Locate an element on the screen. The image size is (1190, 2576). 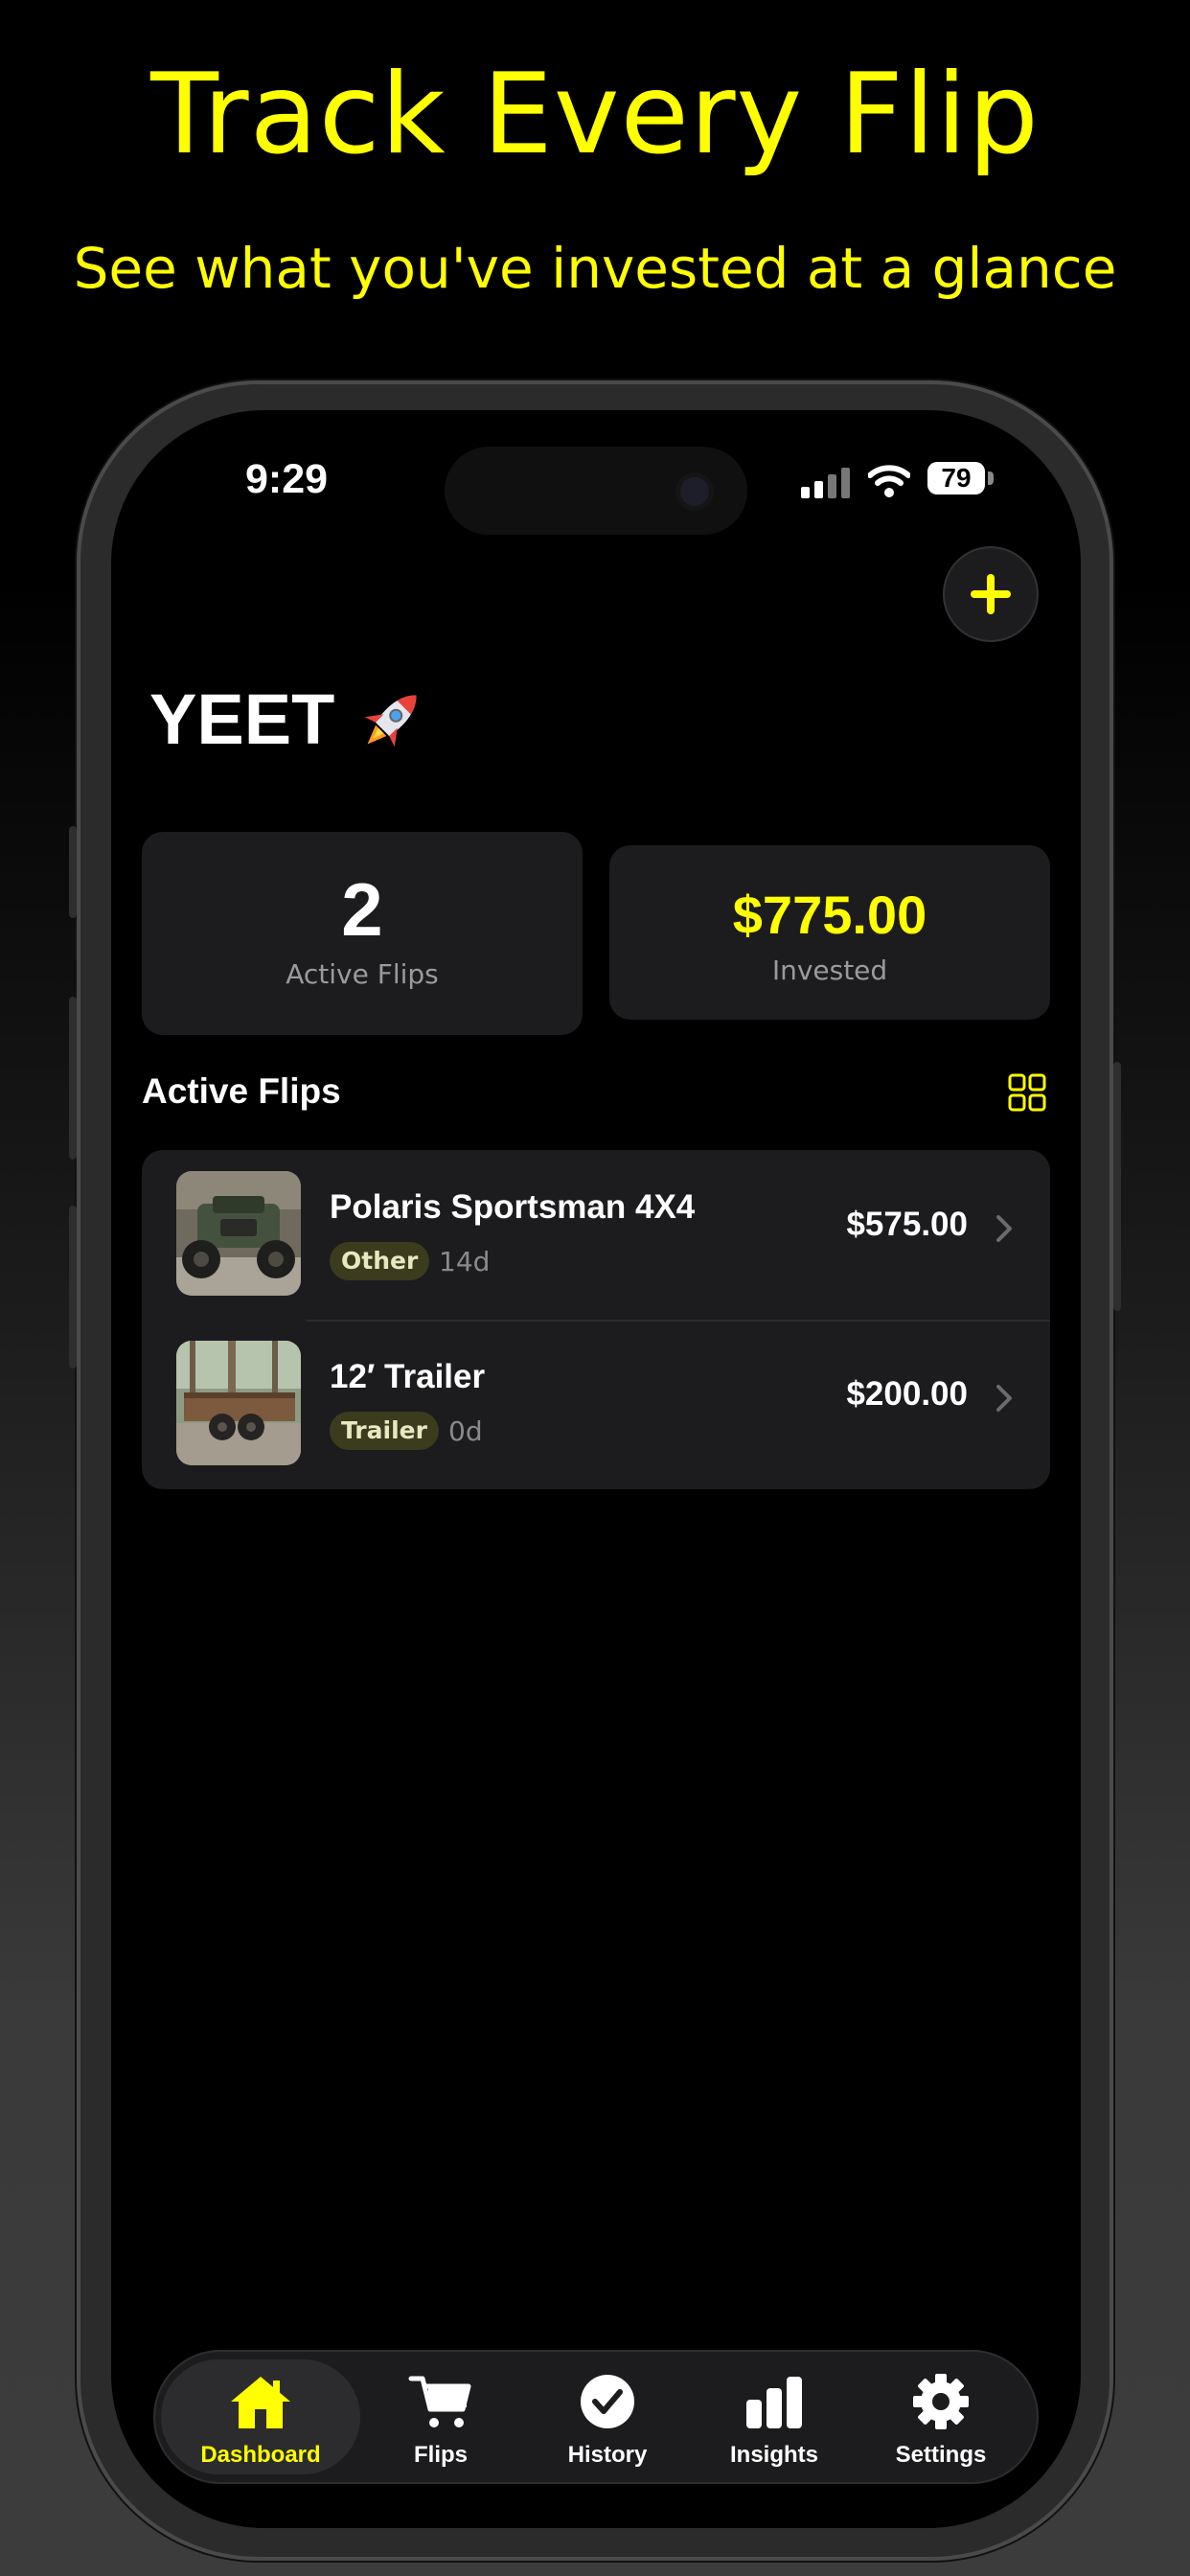
signal-icon is located at coordinates (826, 483).